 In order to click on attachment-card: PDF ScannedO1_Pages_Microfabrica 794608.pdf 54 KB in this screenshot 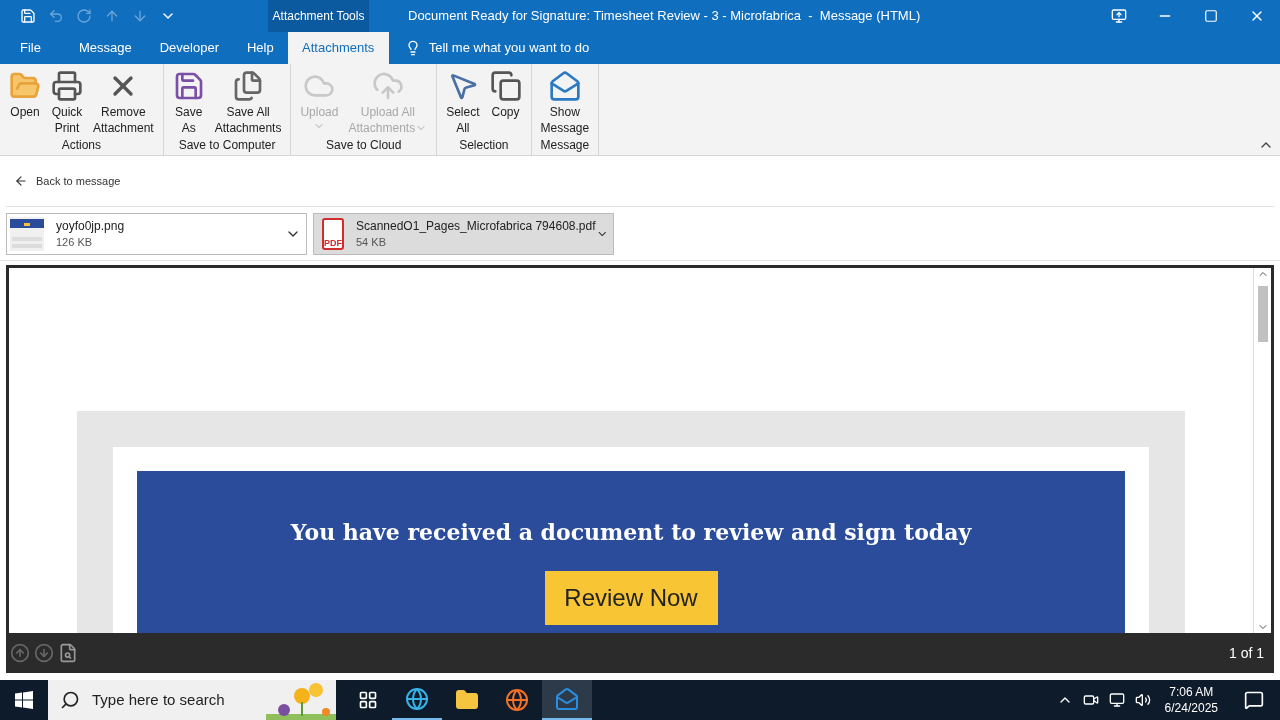, I will do `click(463, 233)`.